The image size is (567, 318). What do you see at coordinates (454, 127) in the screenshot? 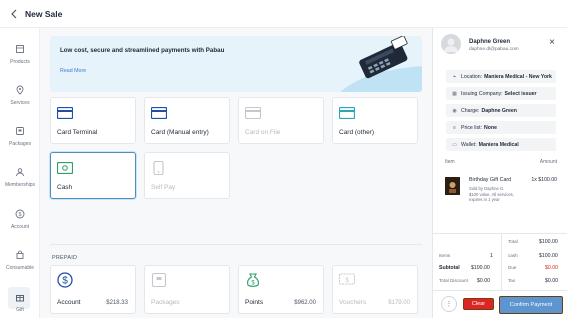
I see `list-icon: ≡` at bounding box center [454, 127].